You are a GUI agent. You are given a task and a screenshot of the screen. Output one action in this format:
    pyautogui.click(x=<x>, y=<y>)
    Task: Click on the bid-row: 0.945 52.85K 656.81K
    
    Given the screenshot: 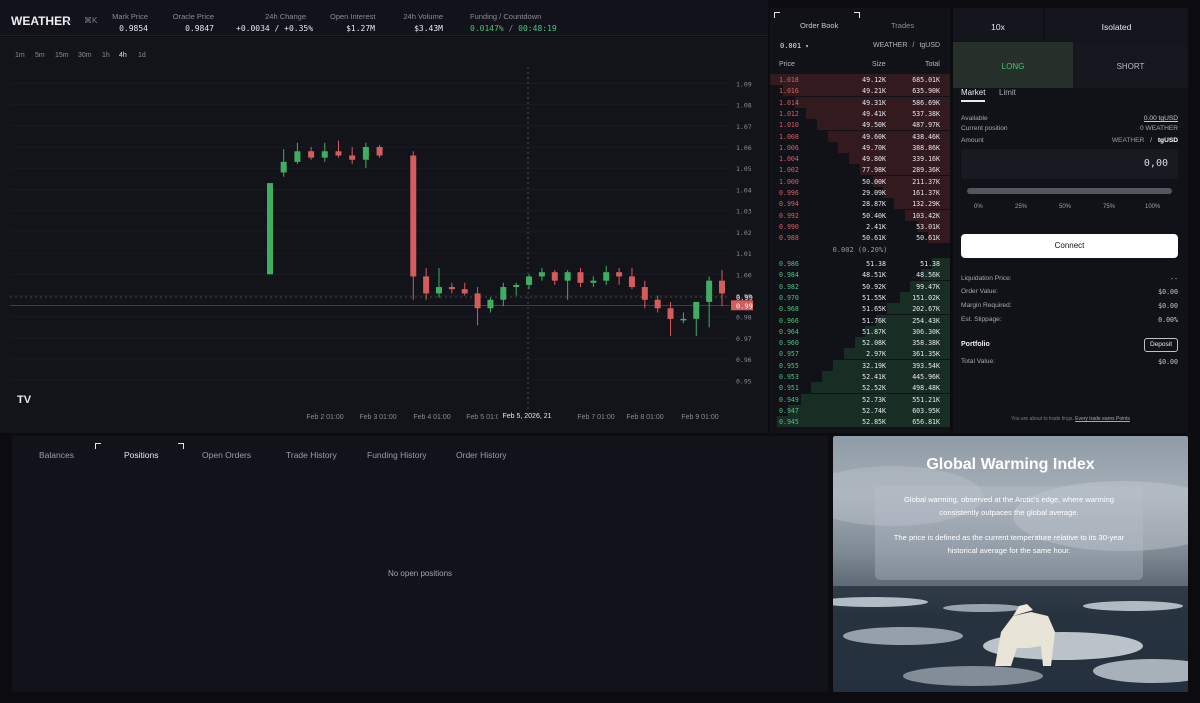 What is the action you would take?
    pyautogui.click(x=860, y=422)
    